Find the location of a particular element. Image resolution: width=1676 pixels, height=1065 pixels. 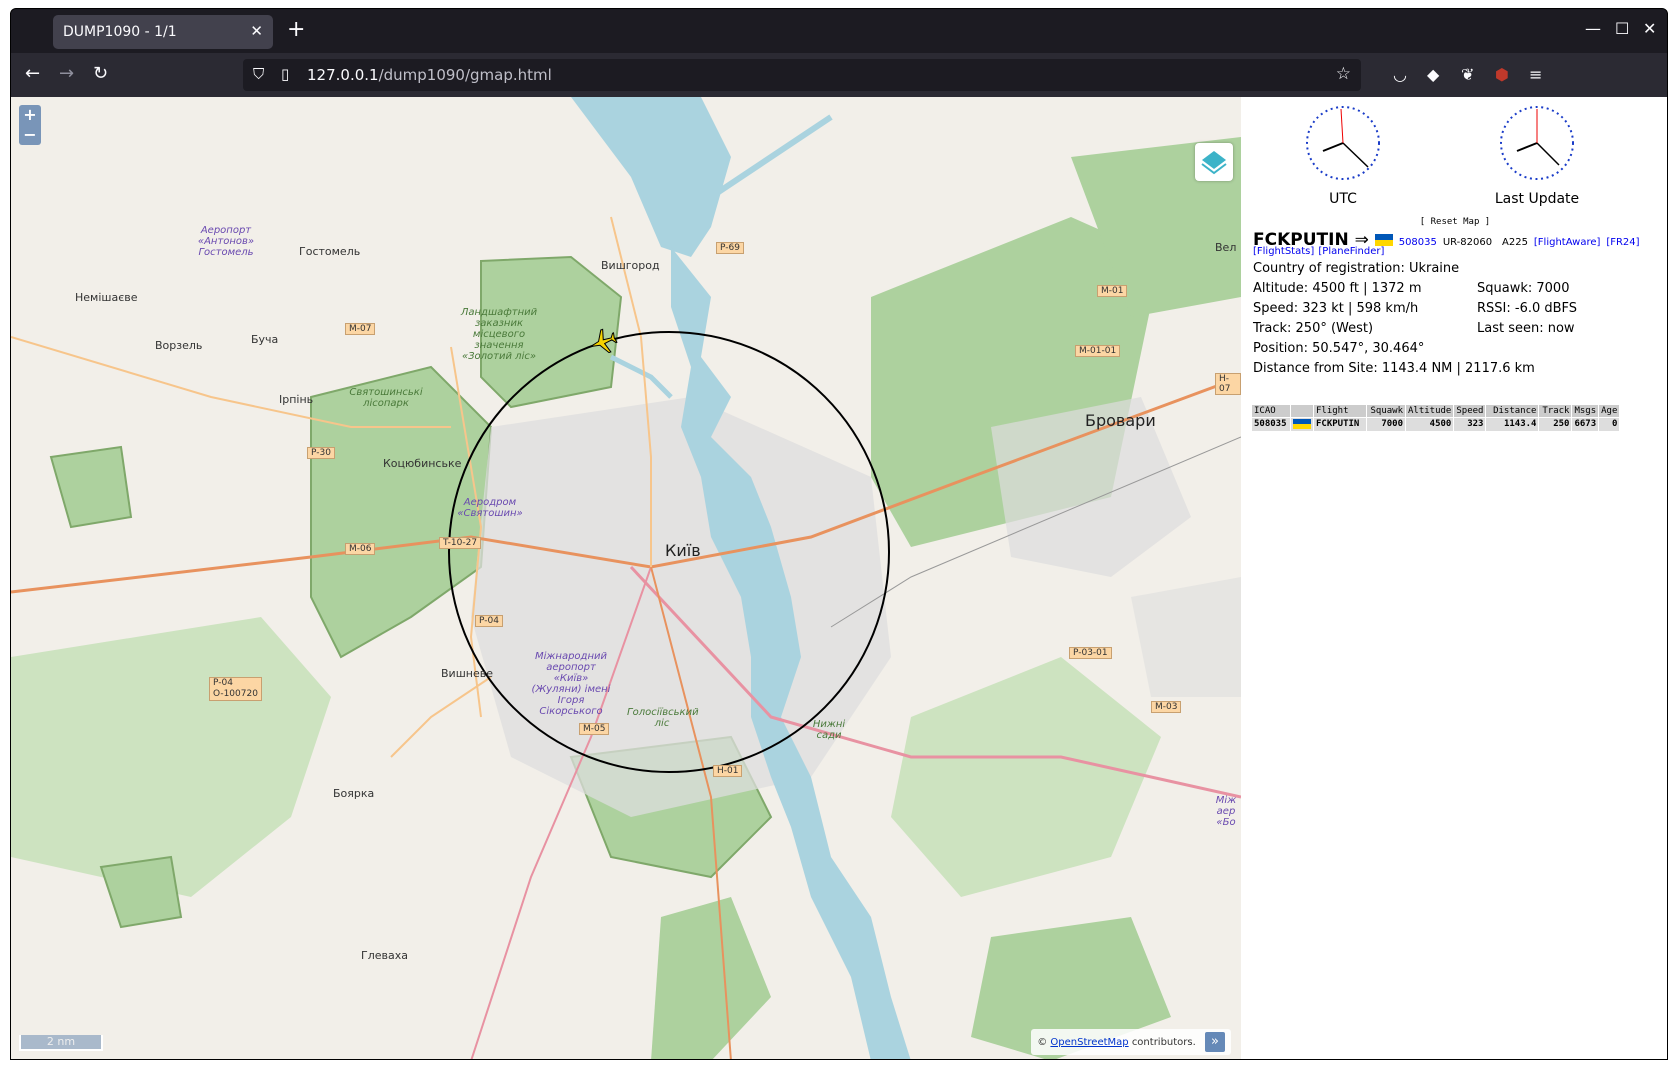

table-header-cell: Track is located at coordinates (1555, 411).